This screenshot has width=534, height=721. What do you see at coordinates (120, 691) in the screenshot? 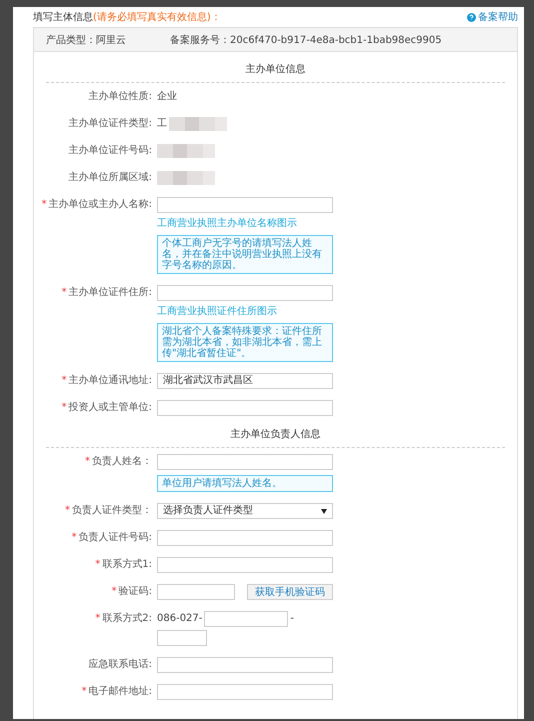
I see `field-label: 电子邮件地址:` at bounding box center [120, 691].